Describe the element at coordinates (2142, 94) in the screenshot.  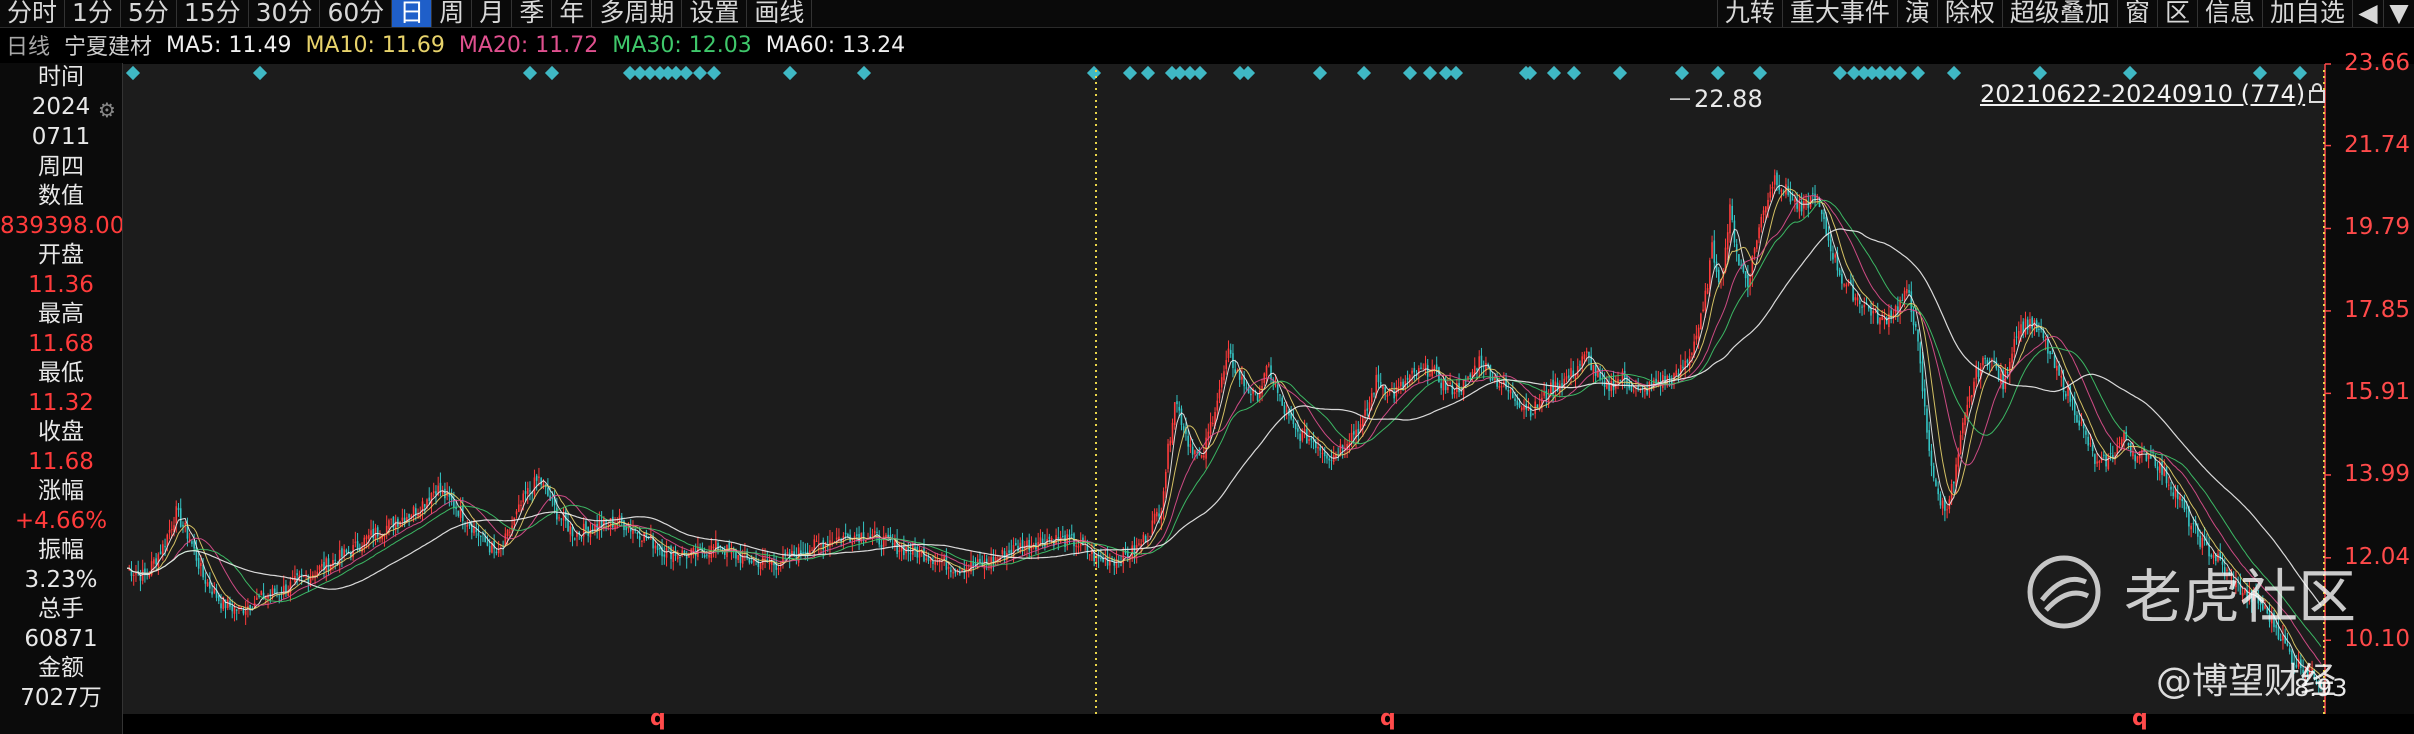
I see `date-range-label: 20210622-20240910 (774)` at that location.